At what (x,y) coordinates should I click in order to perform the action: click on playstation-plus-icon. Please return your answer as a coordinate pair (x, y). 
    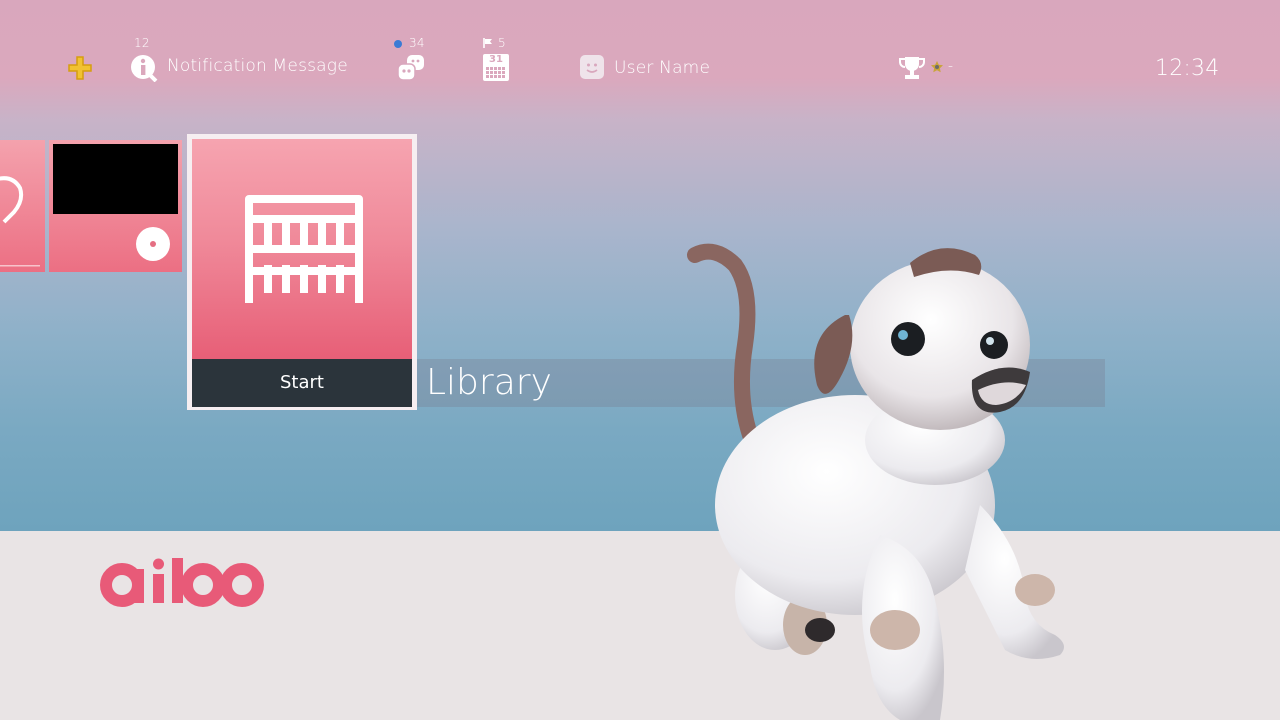
    Looking at the image, I should click on (80, 68).